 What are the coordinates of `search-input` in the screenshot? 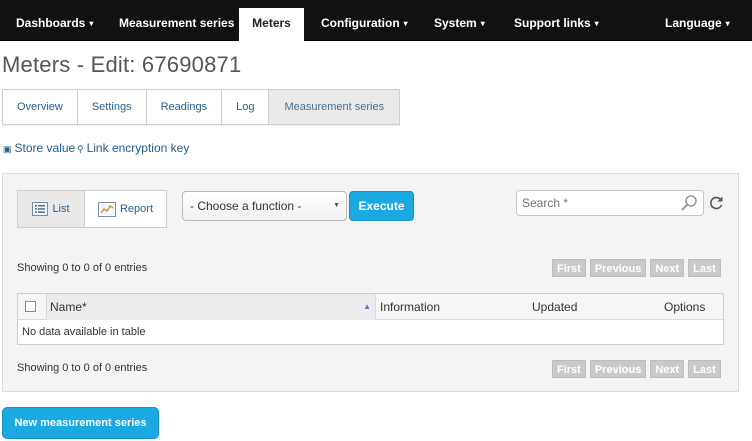 It's located at (597, 203).